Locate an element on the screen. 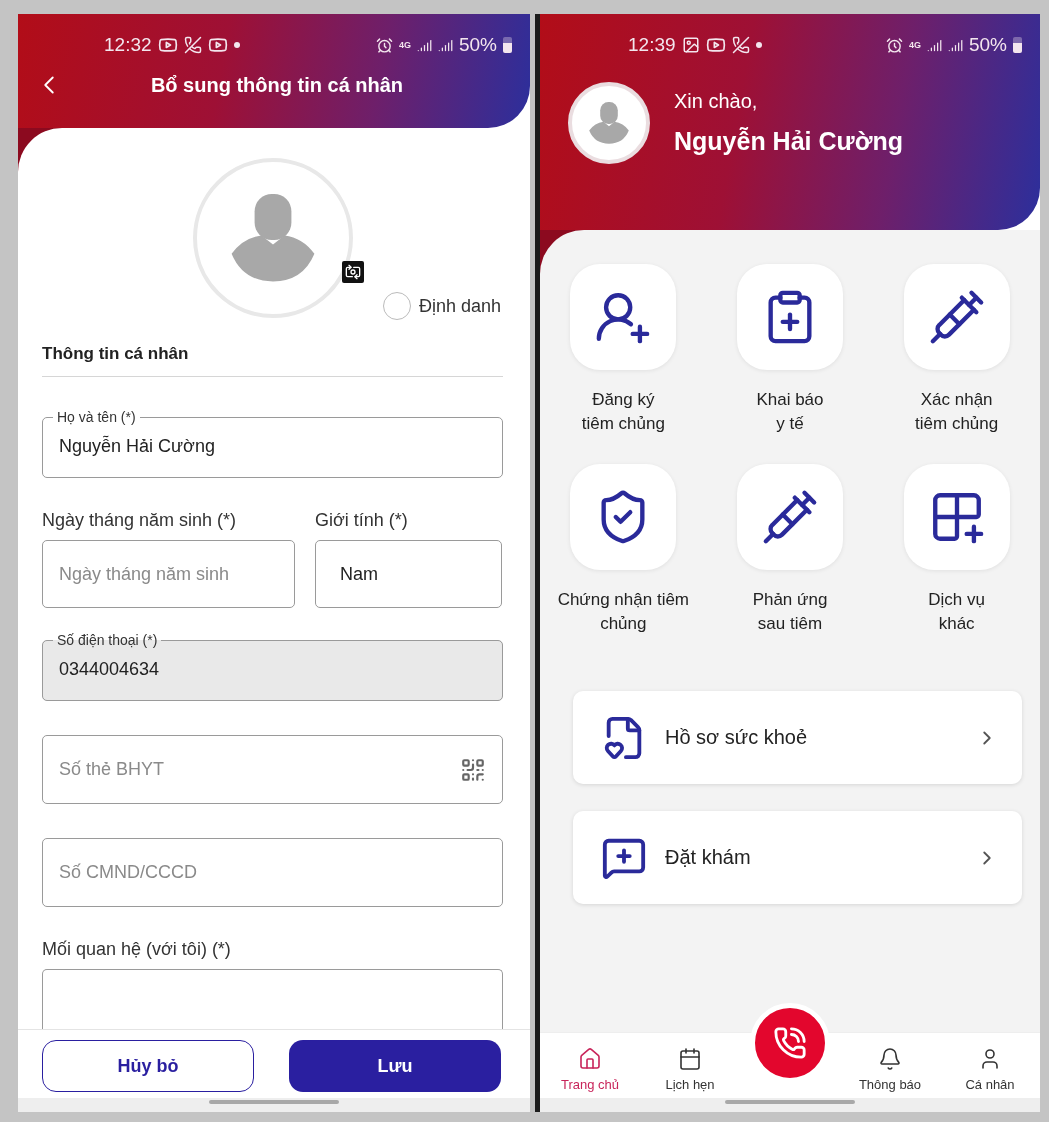  gender-field: Nam is located at coordinates (408, 574).